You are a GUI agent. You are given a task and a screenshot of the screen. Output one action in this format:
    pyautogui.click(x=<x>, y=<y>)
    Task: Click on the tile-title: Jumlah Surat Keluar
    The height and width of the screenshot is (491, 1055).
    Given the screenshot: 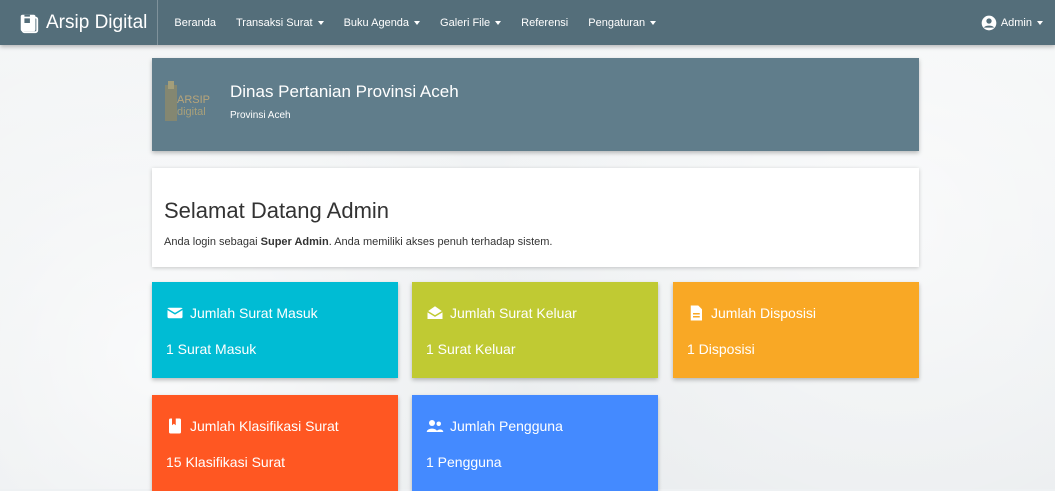 What is the action you would take?
    pyautogui.click(x=513, y=313)
    